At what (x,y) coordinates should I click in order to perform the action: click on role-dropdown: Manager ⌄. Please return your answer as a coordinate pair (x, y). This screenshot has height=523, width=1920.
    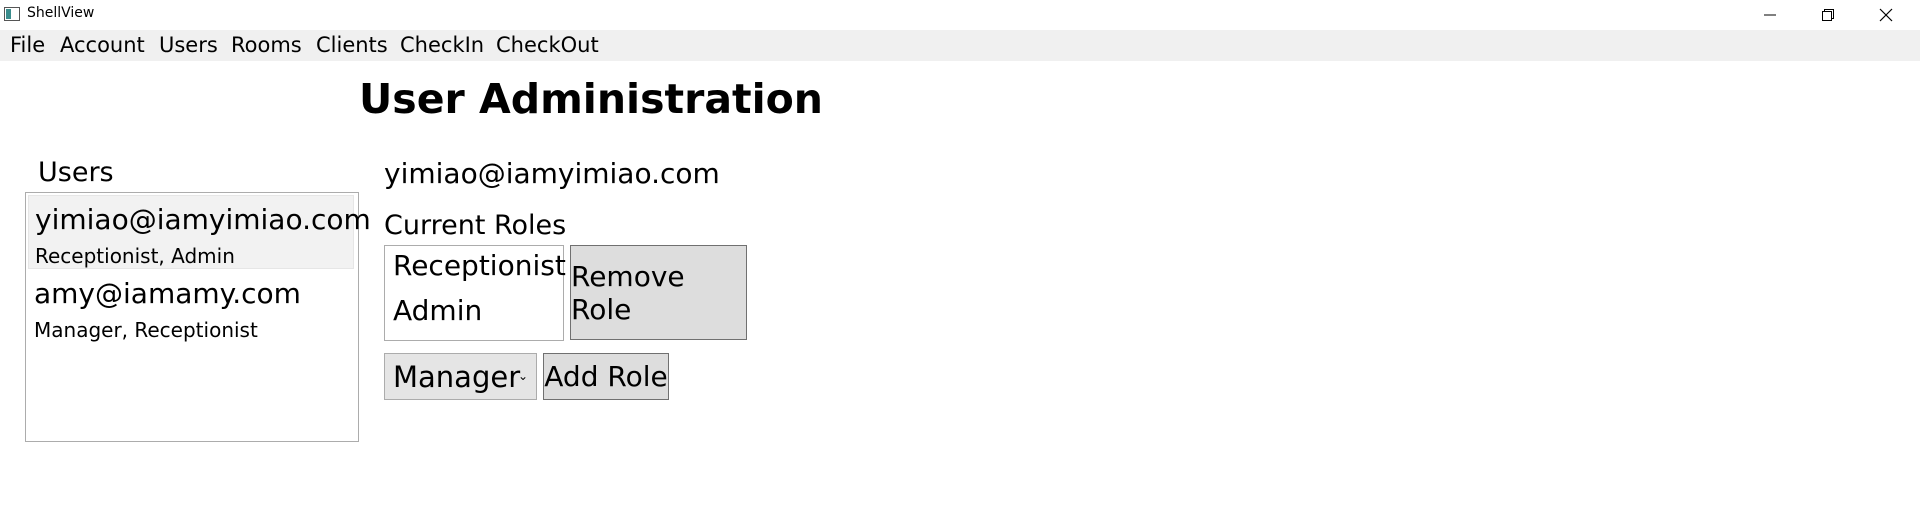
    Looking at the image, I should click on (460, 376).